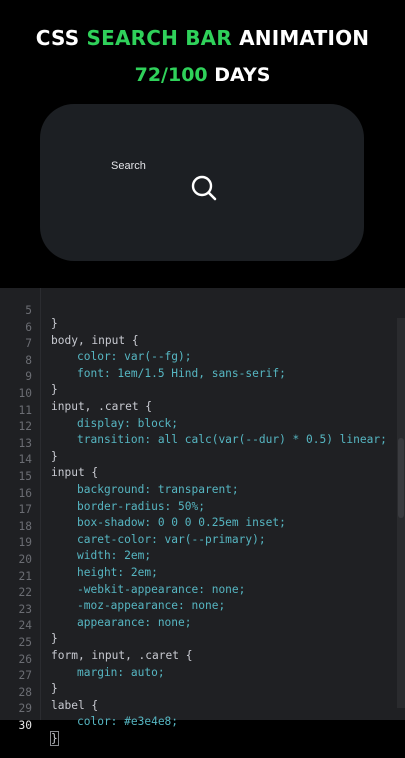 The image size is (405, 758). I want to click on code-line: 17 box-shadow: 0 0 0 0.25em inset;, so click(200, 509).